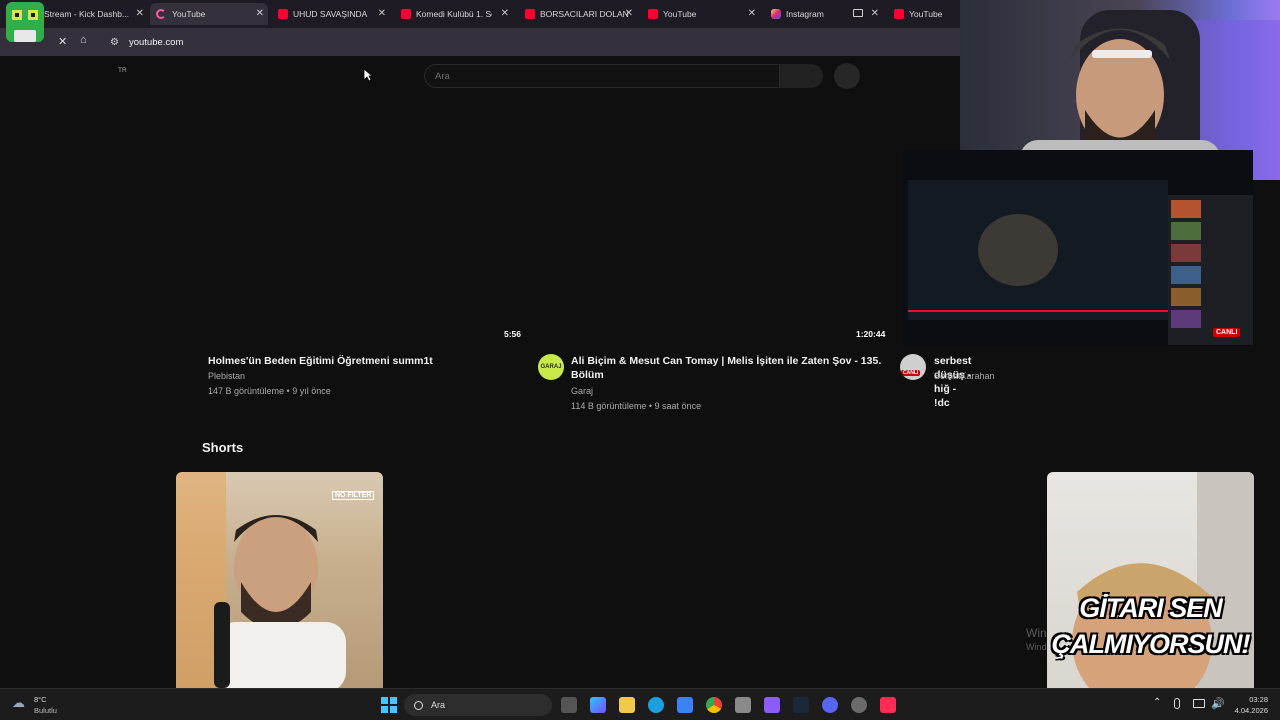 The image size is (1280, 720). Describe the element at coordinates (569, 705) in the screenshot. I see `task-view-icon` at that location.